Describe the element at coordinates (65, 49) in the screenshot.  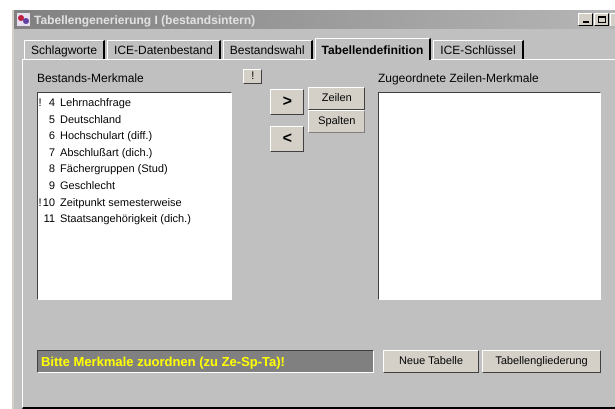
I see `tab: Schlagworte` at that location.